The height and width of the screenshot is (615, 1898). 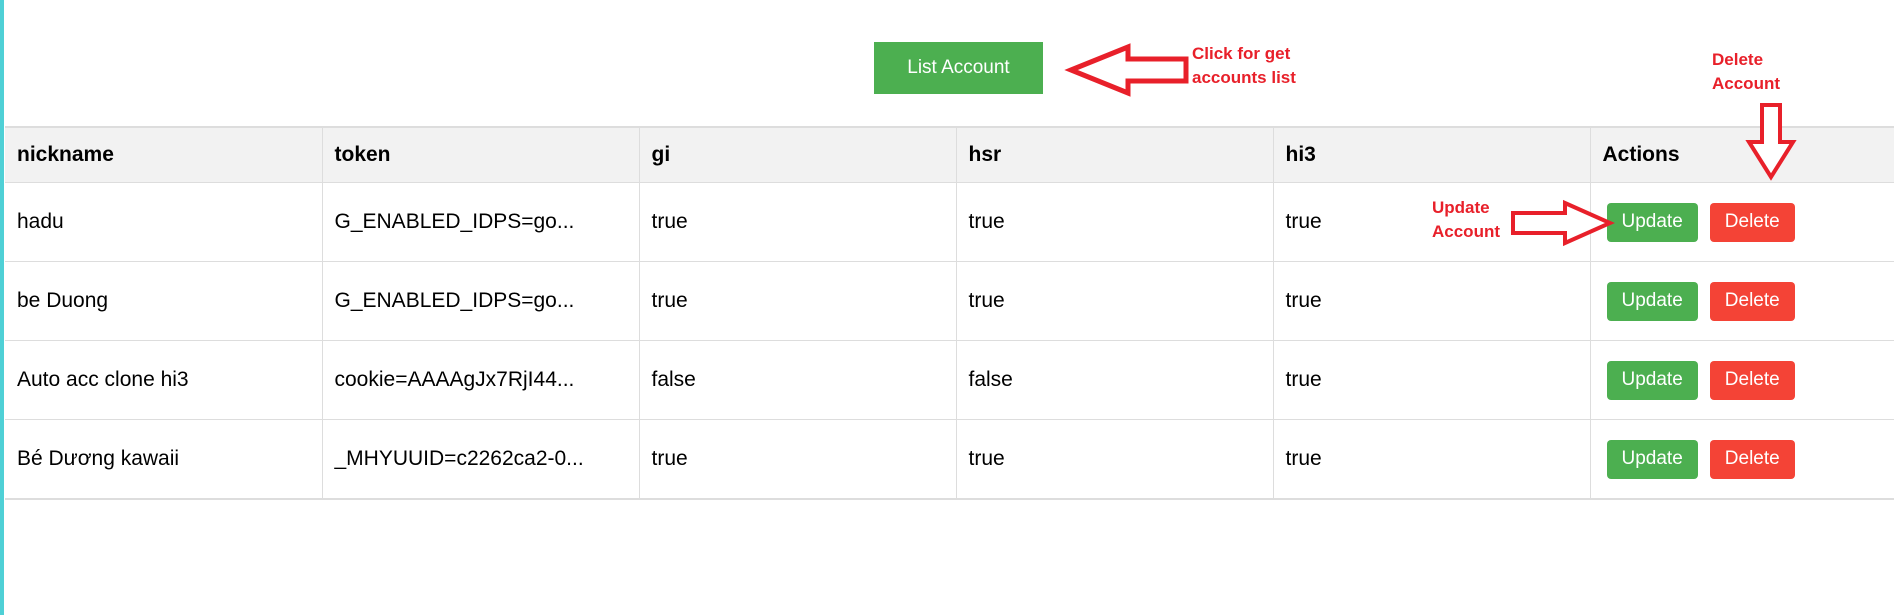 What do you see at coordinates (163, 154) in the screenshot?
I see `header-nickname: nickname` at bounding box center [163, 154].